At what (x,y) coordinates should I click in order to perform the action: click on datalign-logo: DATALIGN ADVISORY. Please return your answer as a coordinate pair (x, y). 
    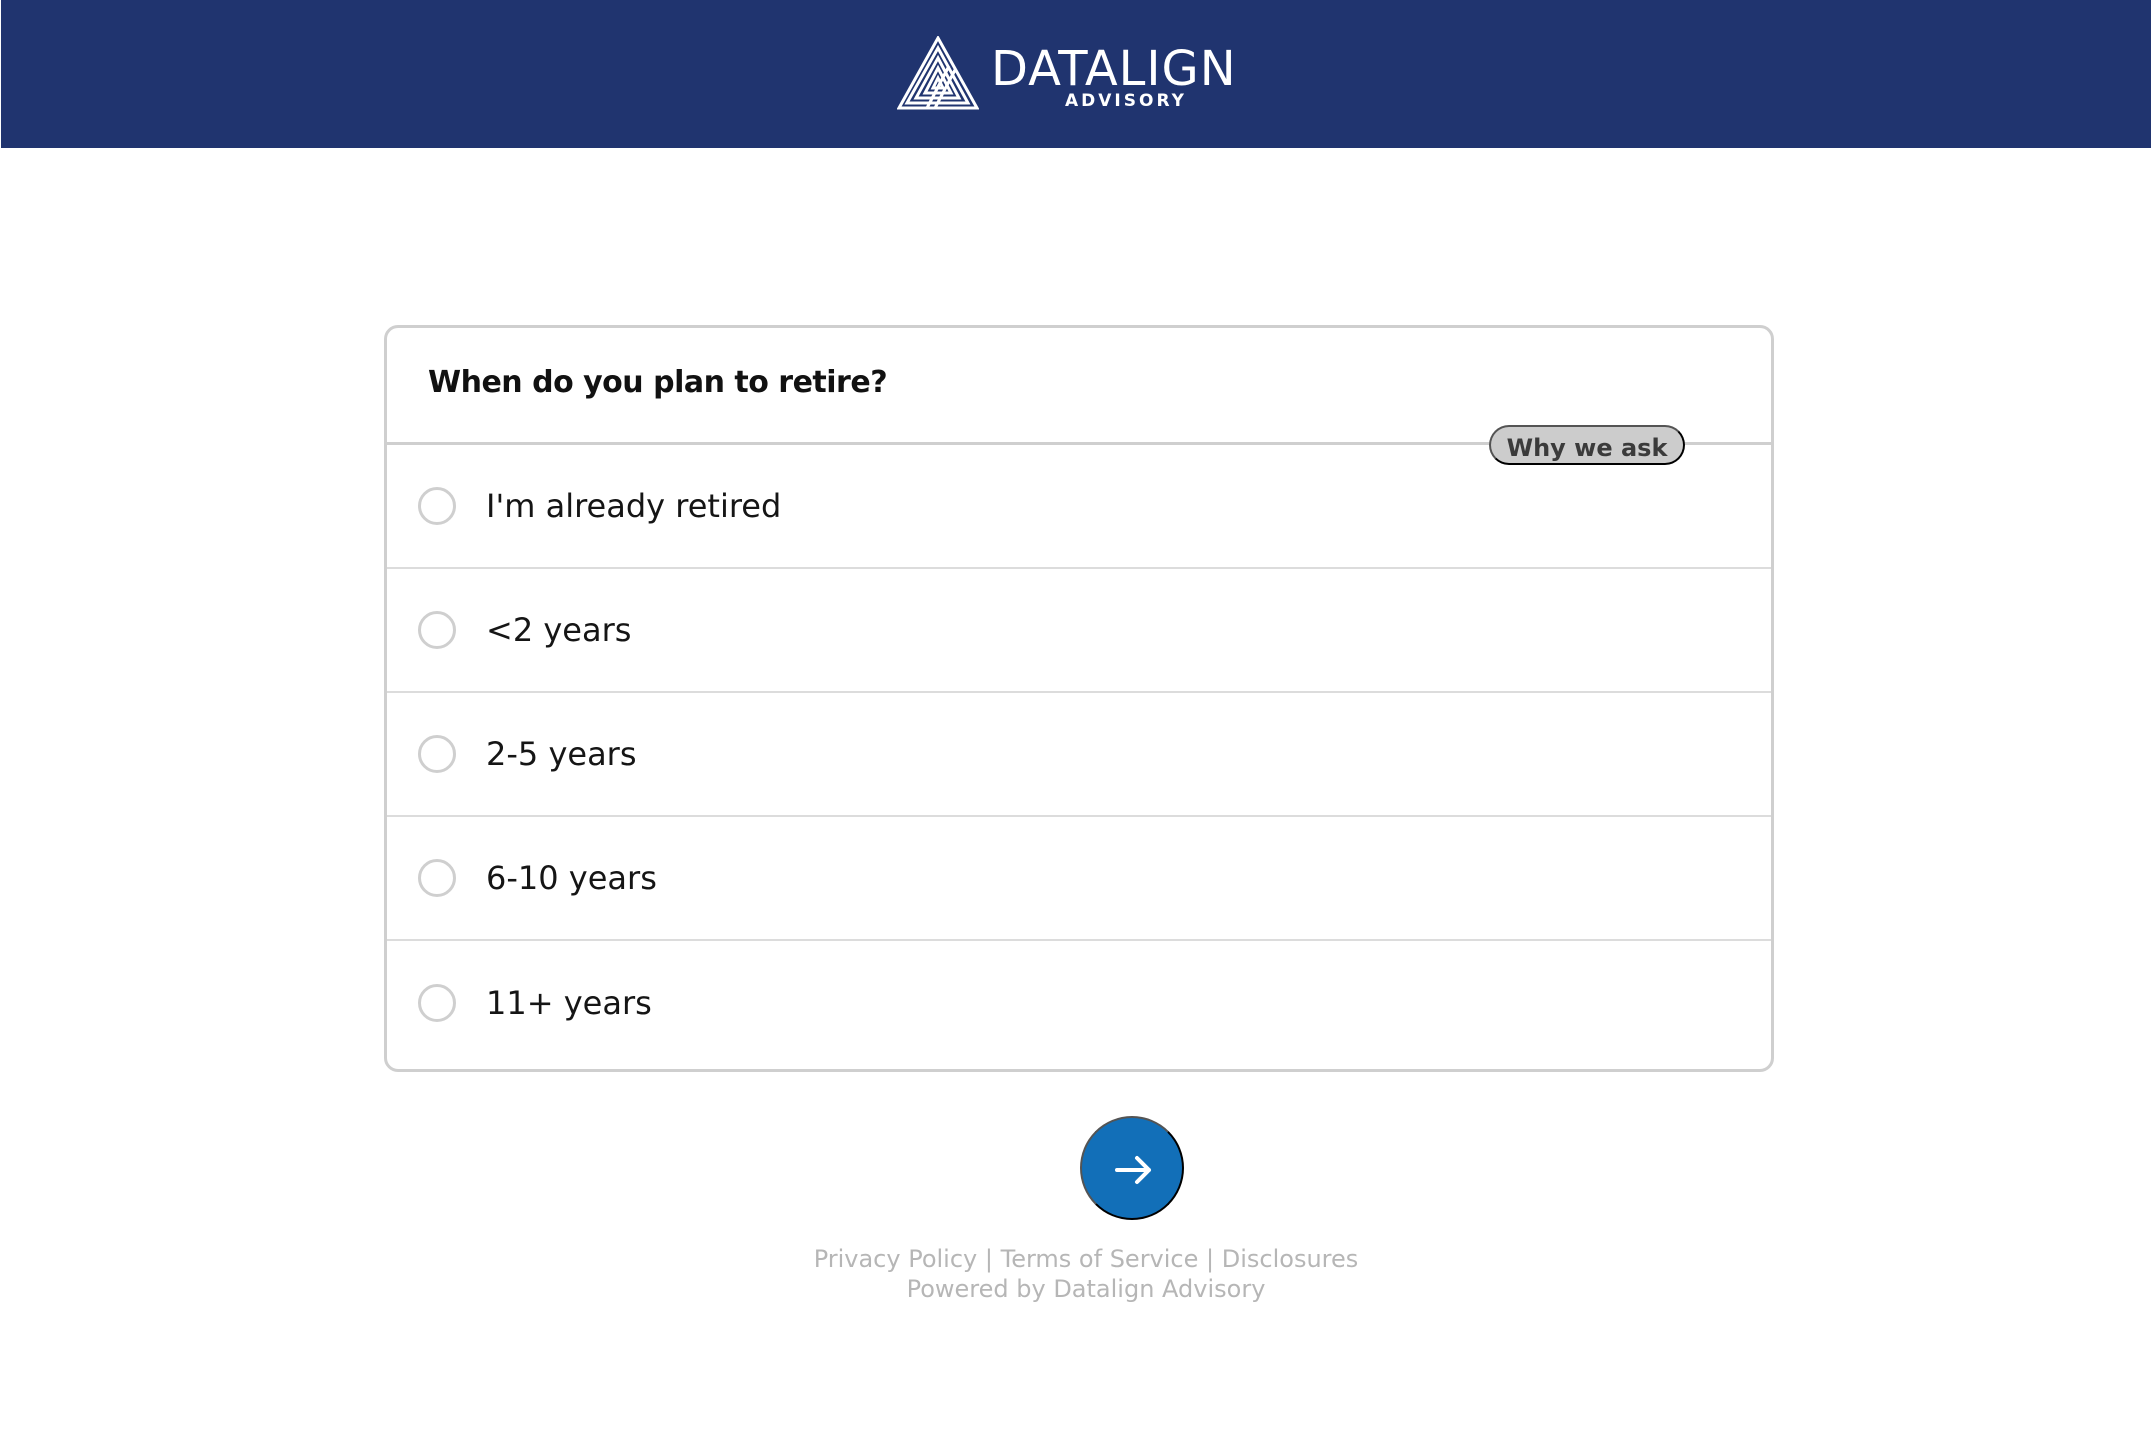
    Looking at the image, I should click on (1082, 76).